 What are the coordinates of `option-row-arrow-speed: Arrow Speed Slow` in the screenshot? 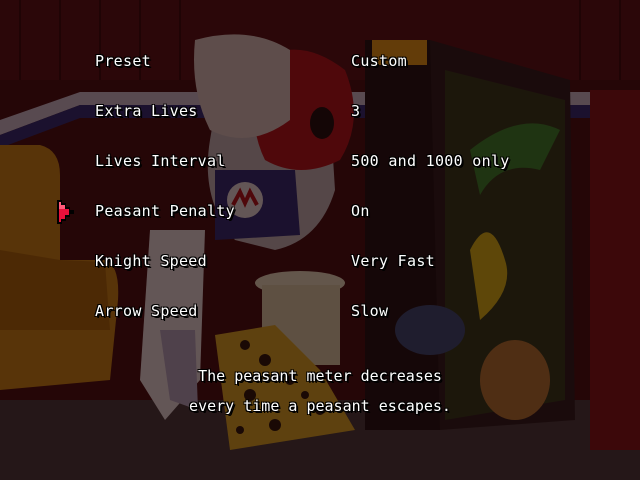 It's located at (320, 317).